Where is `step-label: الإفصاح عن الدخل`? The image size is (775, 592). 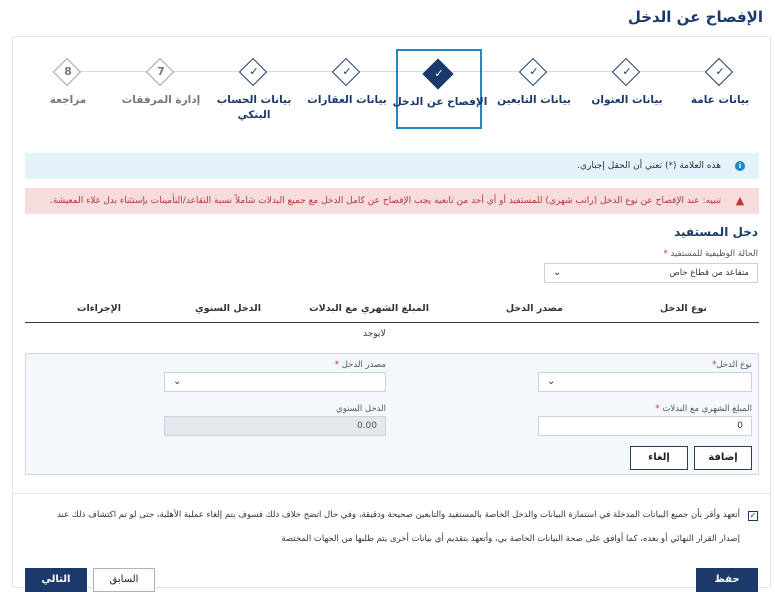 step-label: الإفصاح عن الدخل is located at coordinates (440, 102).